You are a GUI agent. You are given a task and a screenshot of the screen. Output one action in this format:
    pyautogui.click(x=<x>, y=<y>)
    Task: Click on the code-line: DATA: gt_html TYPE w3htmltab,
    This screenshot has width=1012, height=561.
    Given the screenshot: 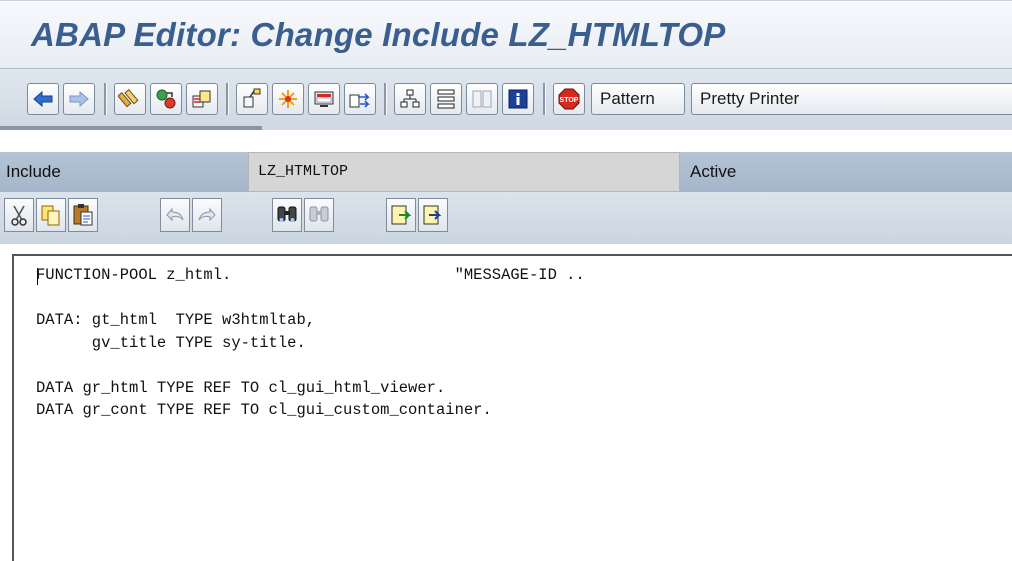 What is the action you would take?
    pyautogui.click(x=176, y=320)
    